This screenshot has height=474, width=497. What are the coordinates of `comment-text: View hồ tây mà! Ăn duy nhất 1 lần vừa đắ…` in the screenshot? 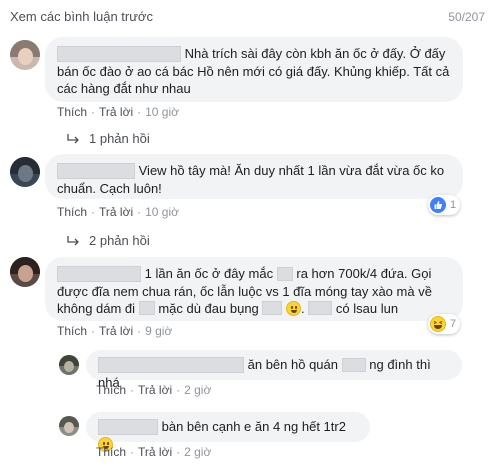 It's located at (291, 170).